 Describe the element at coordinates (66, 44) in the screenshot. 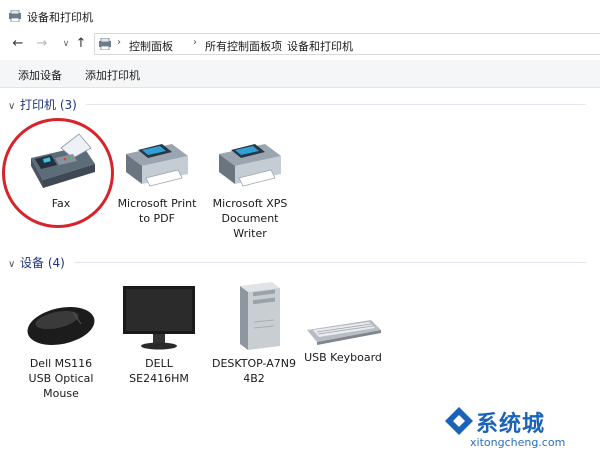

I see `recent-locations-dropdown: ∨` at that location.